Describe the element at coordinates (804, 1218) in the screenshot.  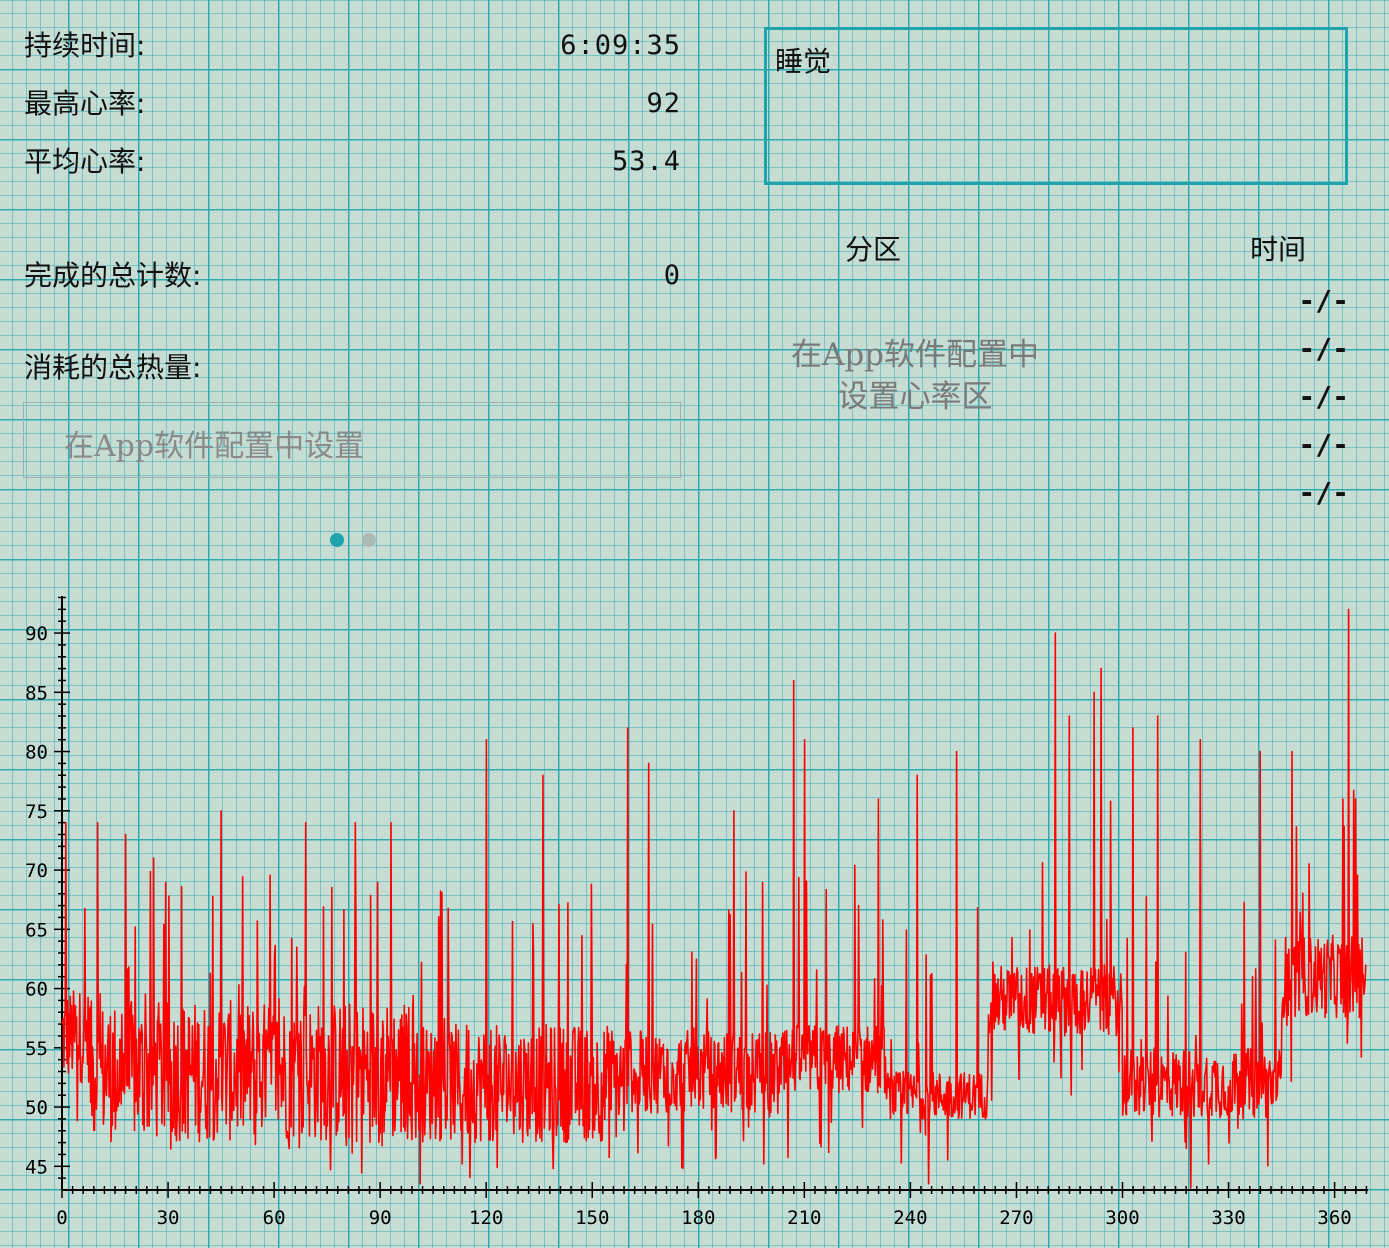
I see `x-tick-label: 210` at that location.